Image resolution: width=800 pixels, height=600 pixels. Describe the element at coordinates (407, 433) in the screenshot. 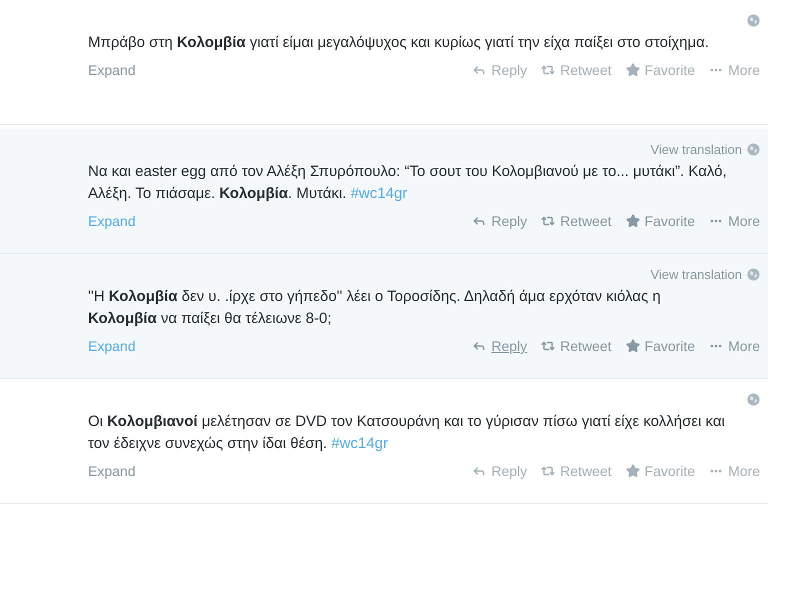

I see `tweet-text: Οι Κολομβιανοί μελέτησαν σε DVD τον Κατσουράνη και το γύρισαν πίσω γιατί είχε κολλήσει και τον έδειχνε συνεχώς στην ίδαι θέση. #wc14gr` at that location.